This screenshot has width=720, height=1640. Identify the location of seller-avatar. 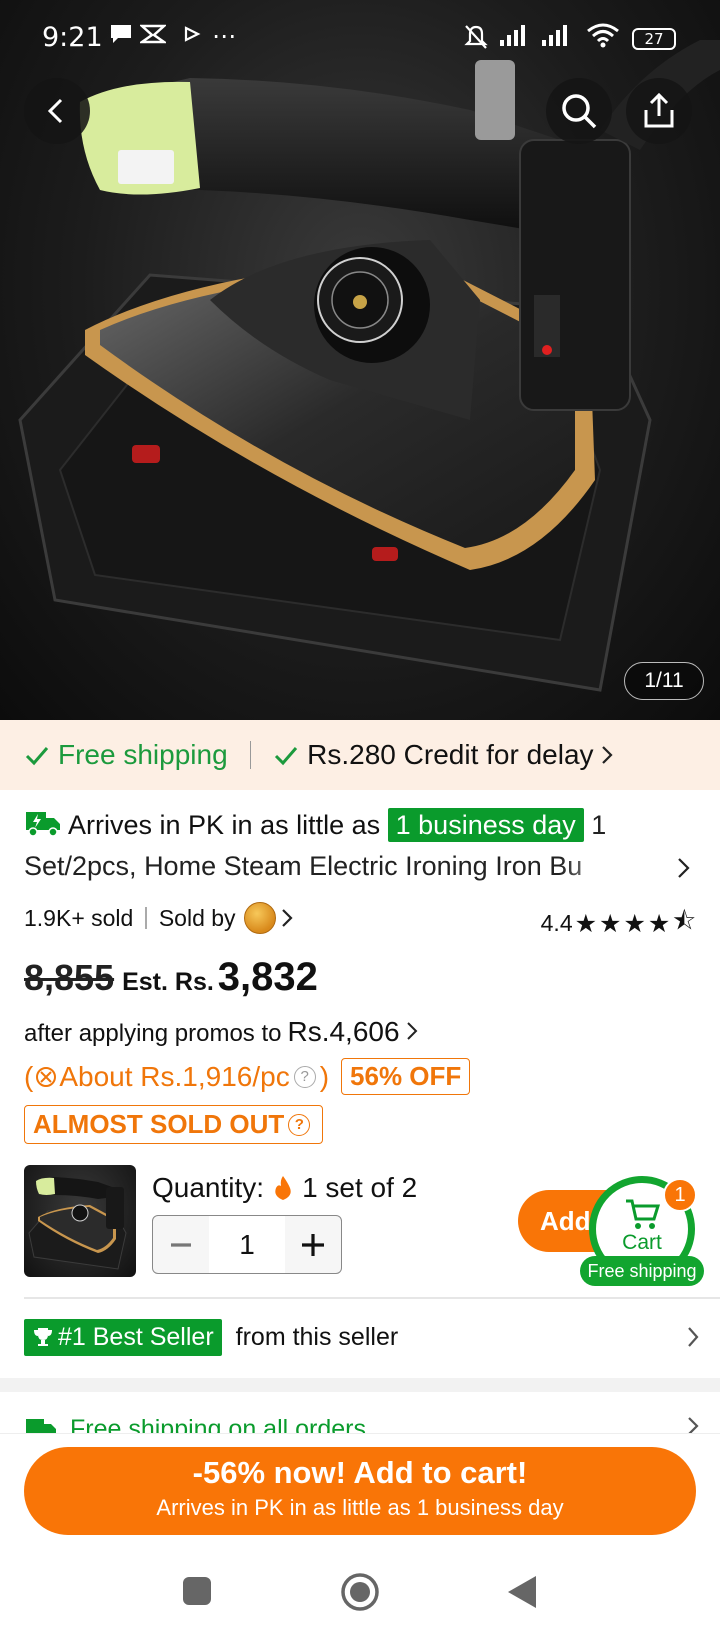
(259, 918).